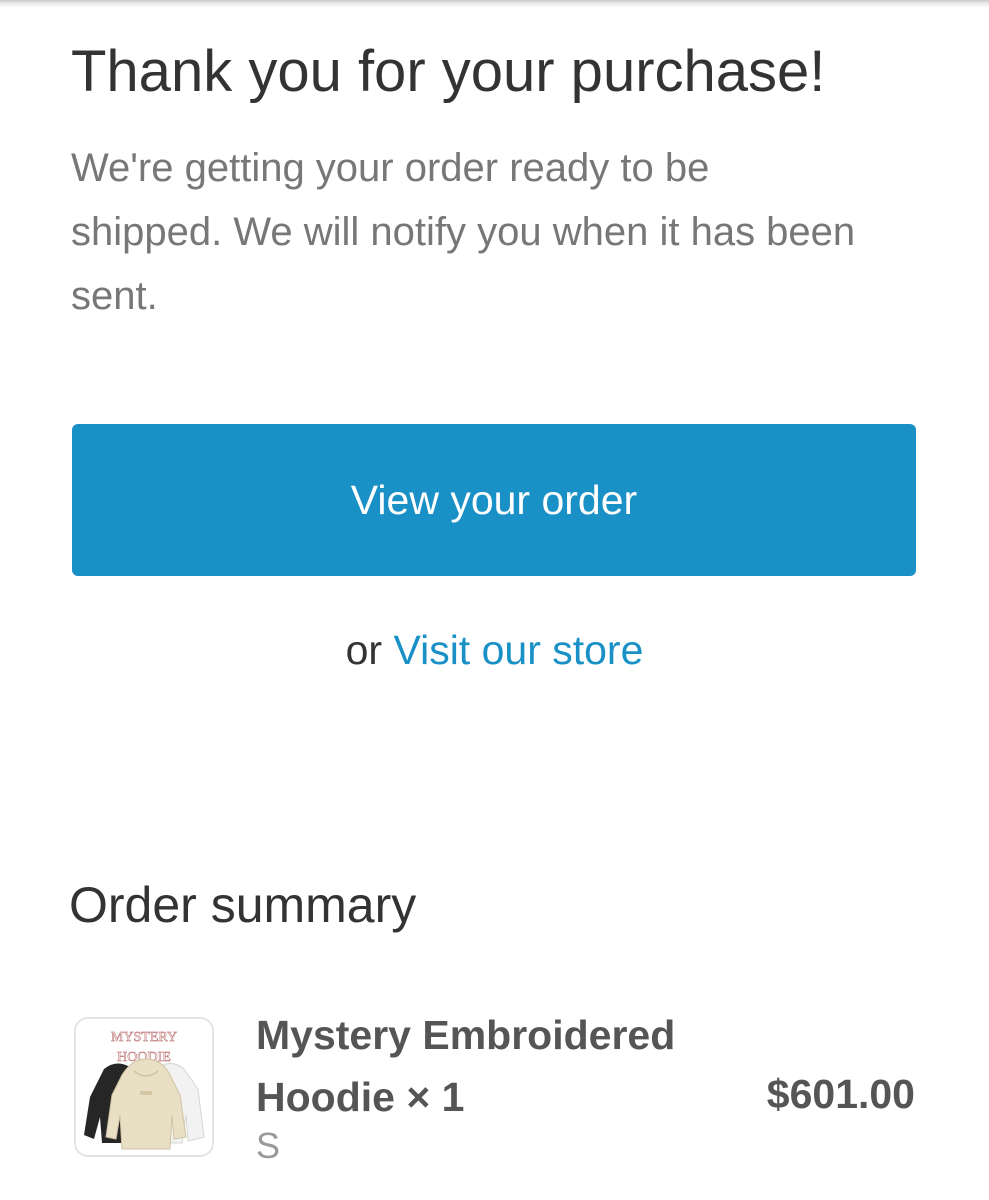 The height and width of the screenshot is (1200, 989). What do you see at coordinates (448, 71) in the screenshot?
I see `page-title: Thank you for your purchase!` at bounding box center [448, 71].